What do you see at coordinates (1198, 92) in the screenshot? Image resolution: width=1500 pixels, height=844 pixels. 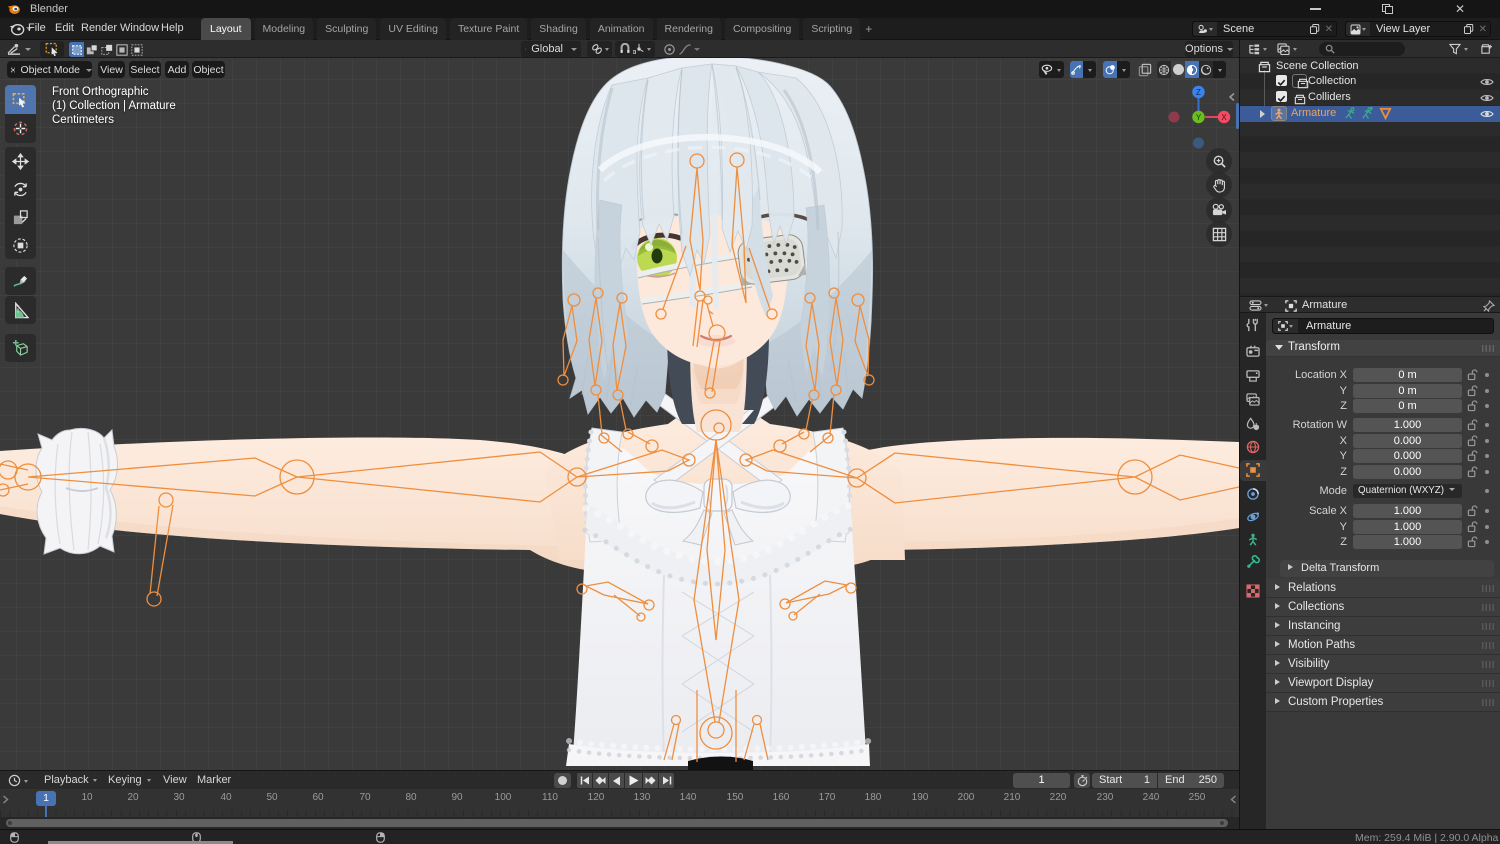 I see `svg-text: Z` at bounding box center [1198, 92].